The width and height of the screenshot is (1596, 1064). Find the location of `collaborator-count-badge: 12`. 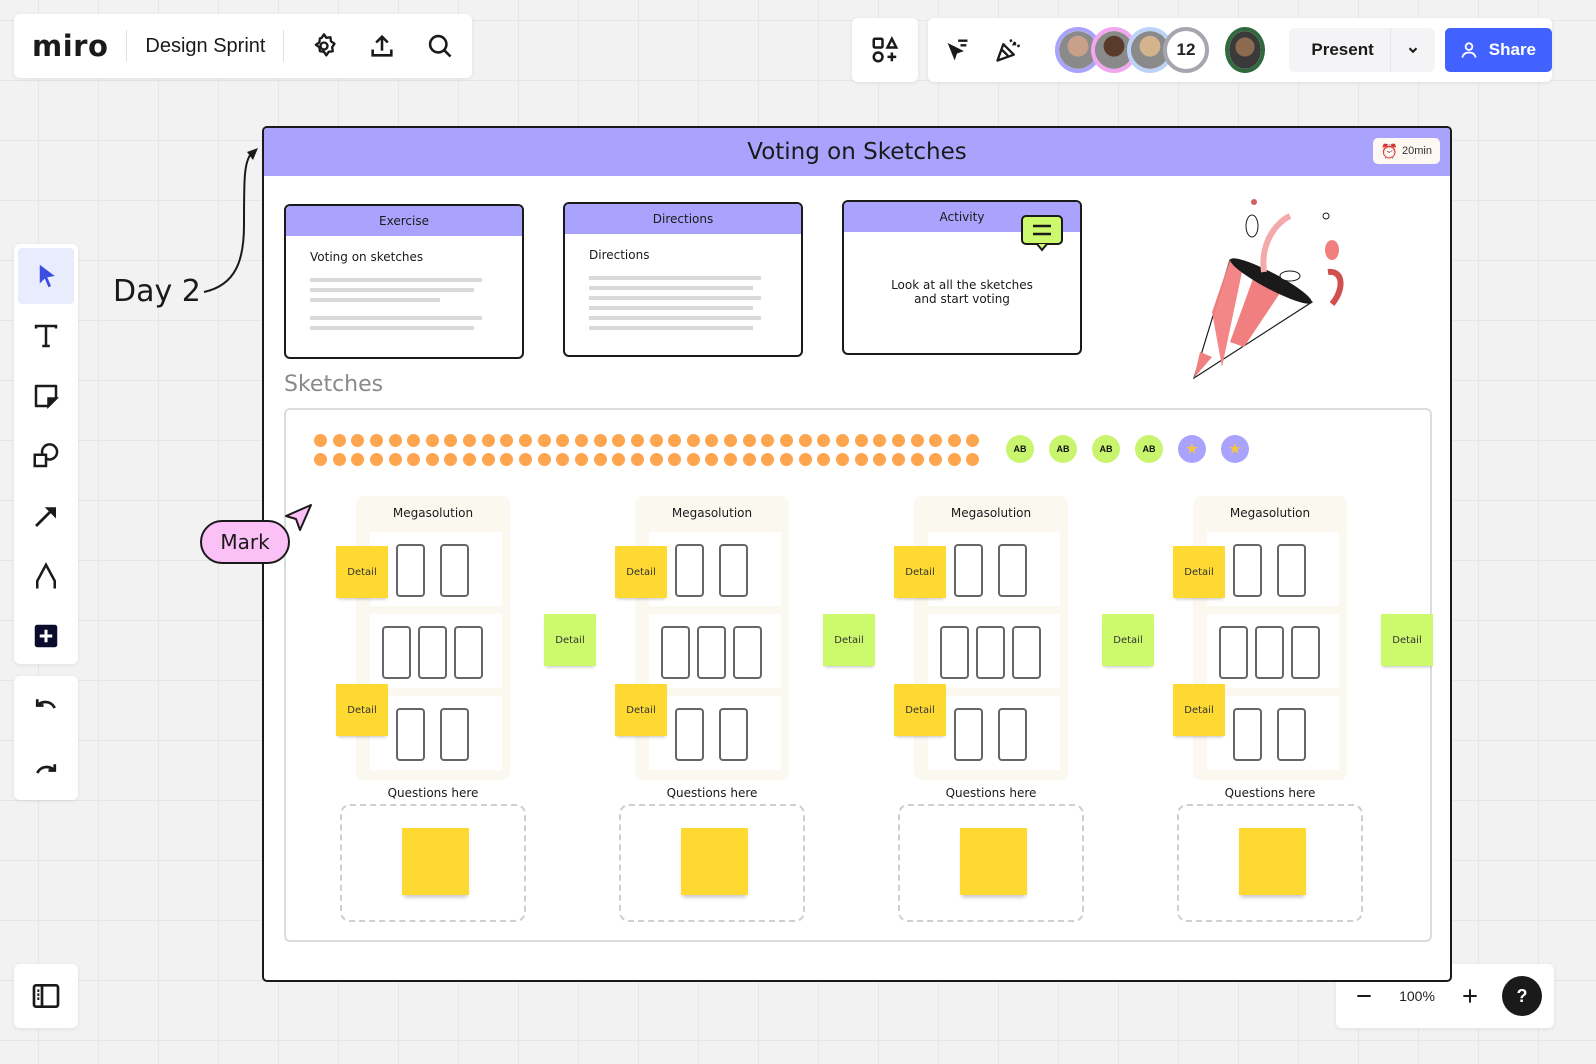

collaborator-count-badge: 12 is located at coordinates (1186, 50).